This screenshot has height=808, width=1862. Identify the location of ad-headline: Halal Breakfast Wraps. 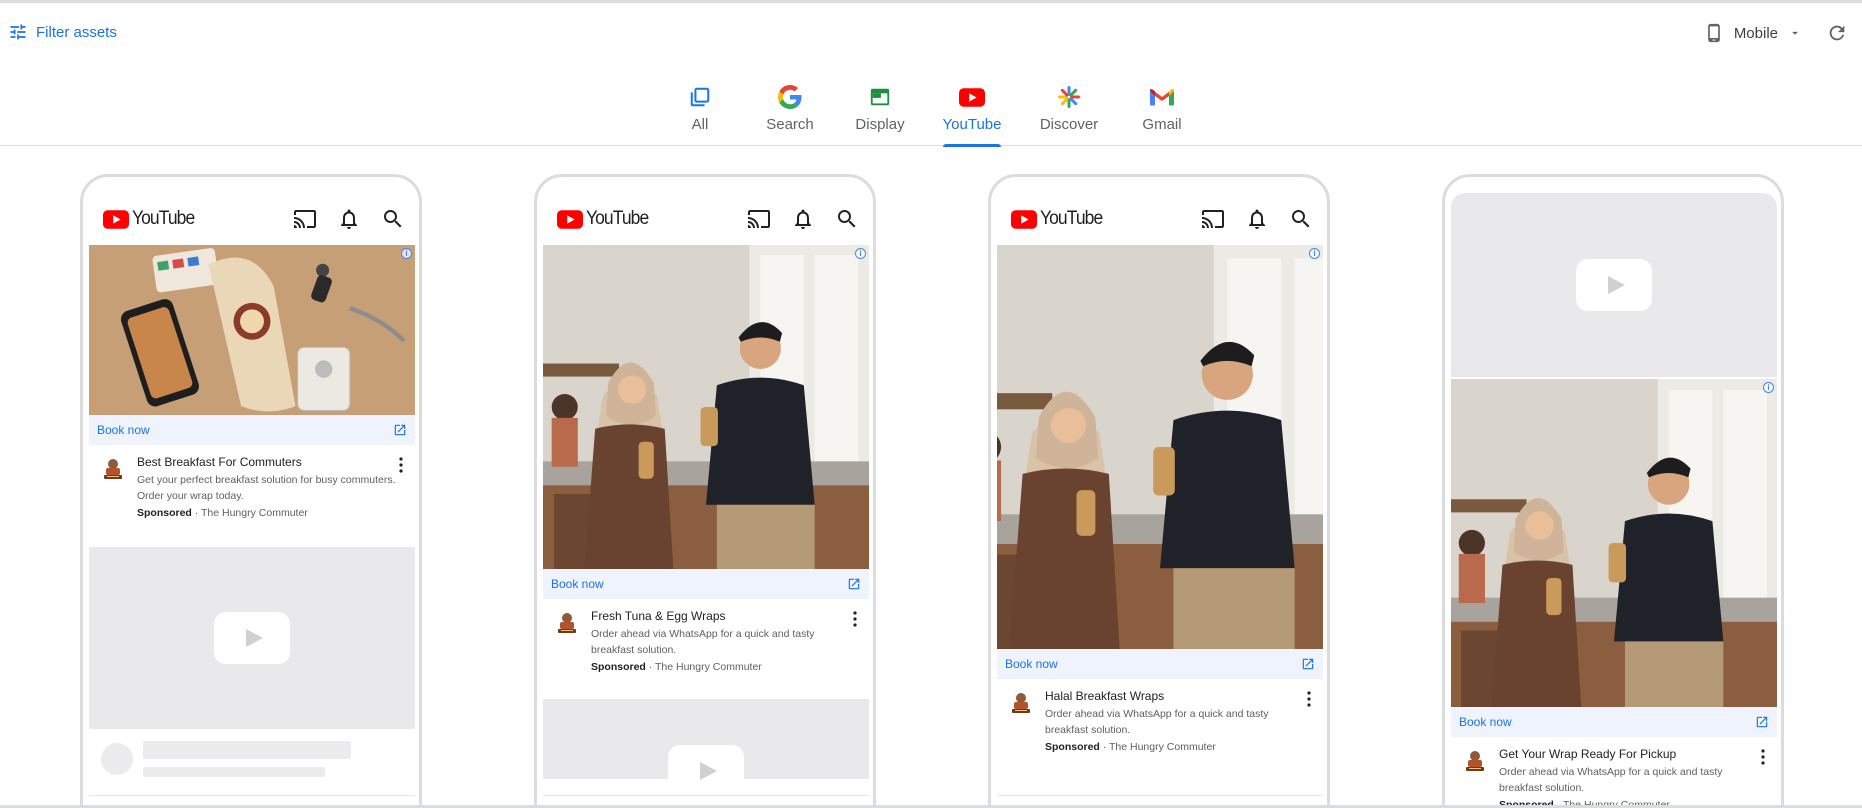
(1105, 696).